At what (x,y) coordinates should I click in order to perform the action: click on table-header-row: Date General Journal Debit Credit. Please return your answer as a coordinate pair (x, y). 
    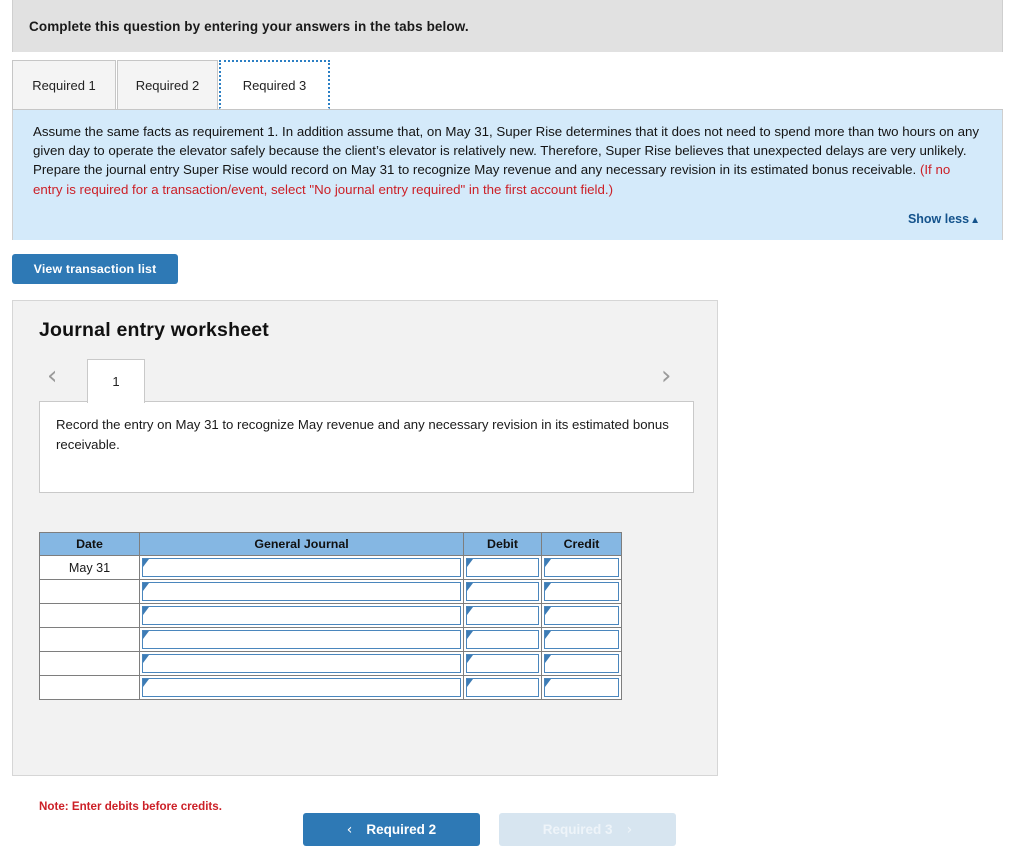
    Looking at the image, I should click on (330, 544).